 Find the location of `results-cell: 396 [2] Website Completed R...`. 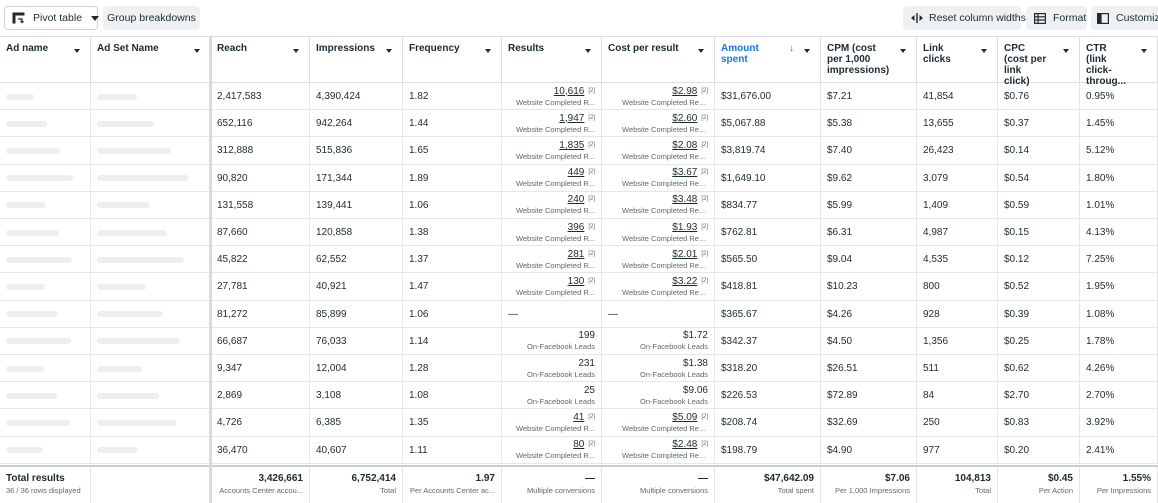

results-cell: 396 [2] Website Completed R... is located at coordinates (552, 232).